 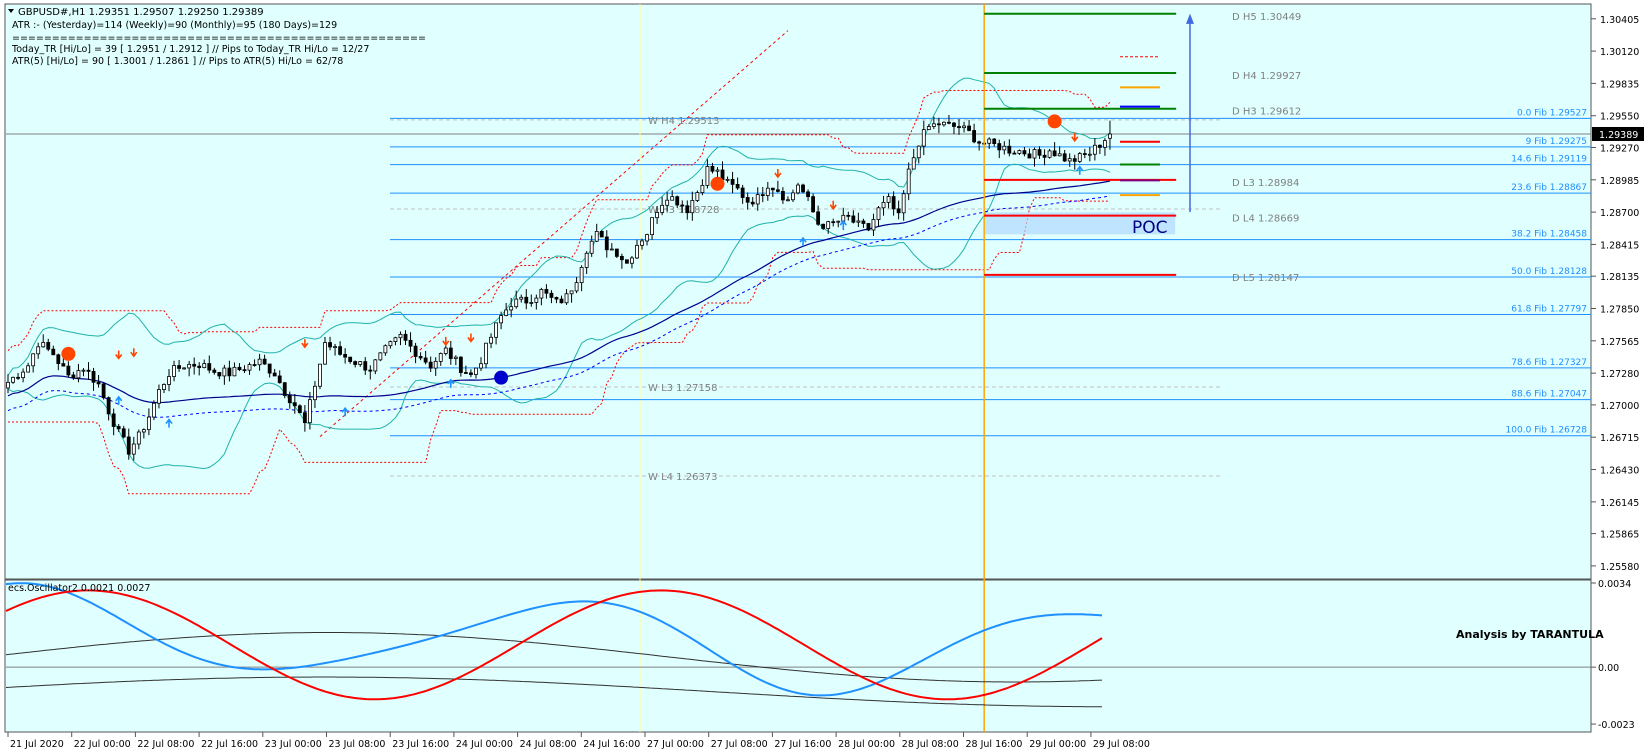 What do you see at coordinates (683, 388) in the screenshot?
I see `weekly-pivot-label: W L3 1.27158` at bounding box center [683, 388].